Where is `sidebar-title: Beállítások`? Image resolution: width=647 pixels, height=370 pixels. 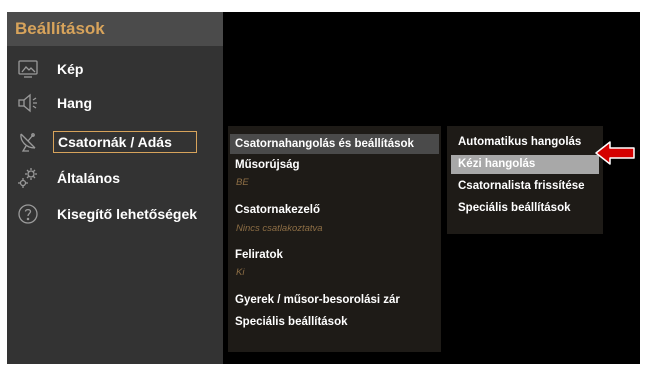
sidebar-title: Beállítások is located at coordinates (115, 29).